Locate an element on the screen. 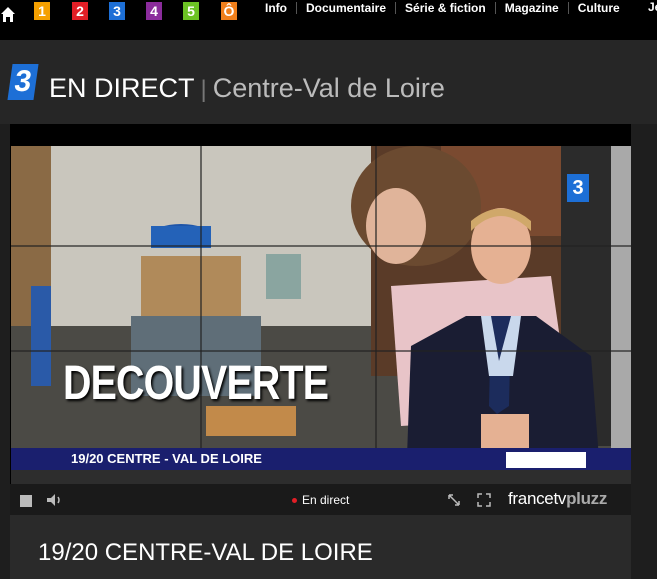  nav-overflow-item: Je is located at coordinates (652, 7).